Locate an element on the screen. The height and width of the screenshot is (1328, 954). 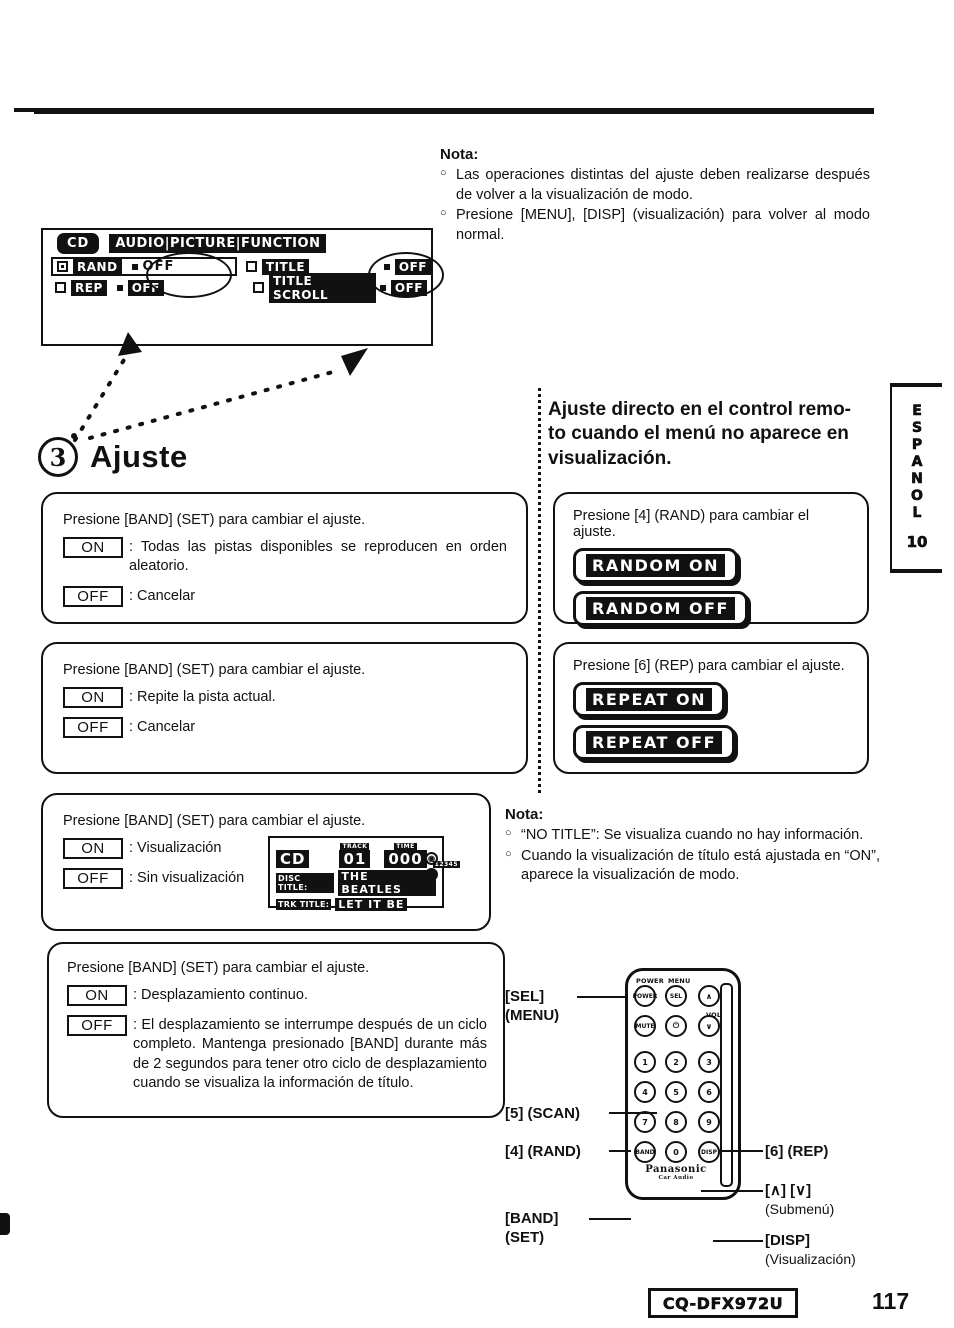
cd-track-title-row: TRK TITLE: LET IT BE is located at coordinates (356, 903).